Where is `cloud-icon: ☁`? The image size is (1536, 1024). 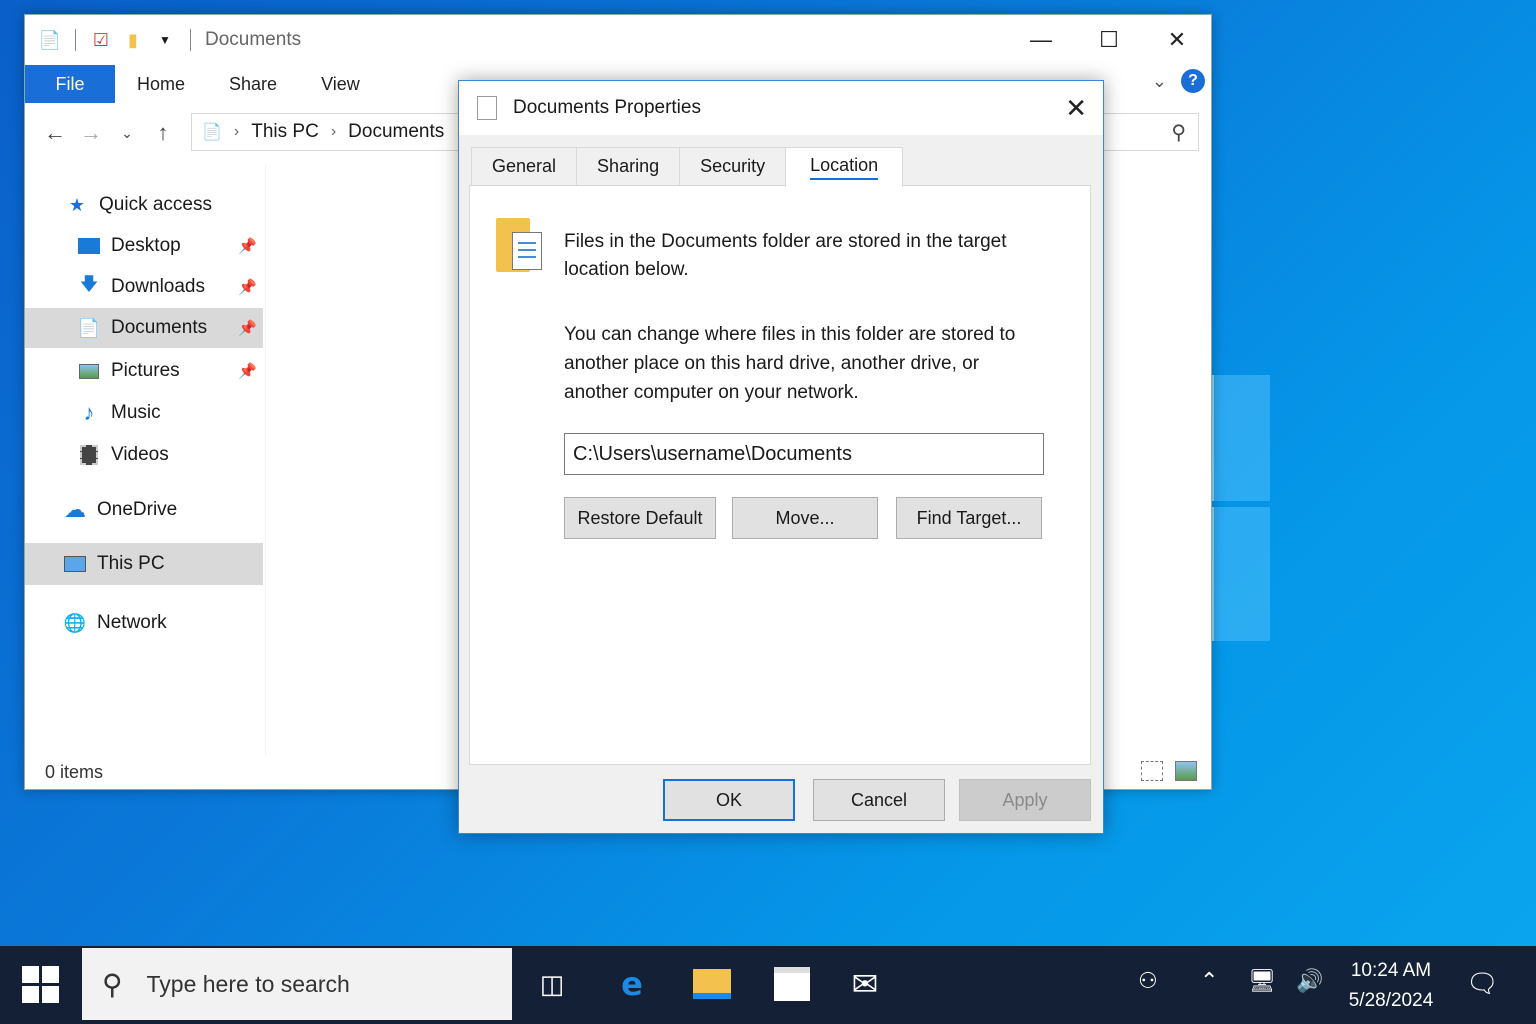
cloud-icon: ☁ is located at coordinates (75, 509).